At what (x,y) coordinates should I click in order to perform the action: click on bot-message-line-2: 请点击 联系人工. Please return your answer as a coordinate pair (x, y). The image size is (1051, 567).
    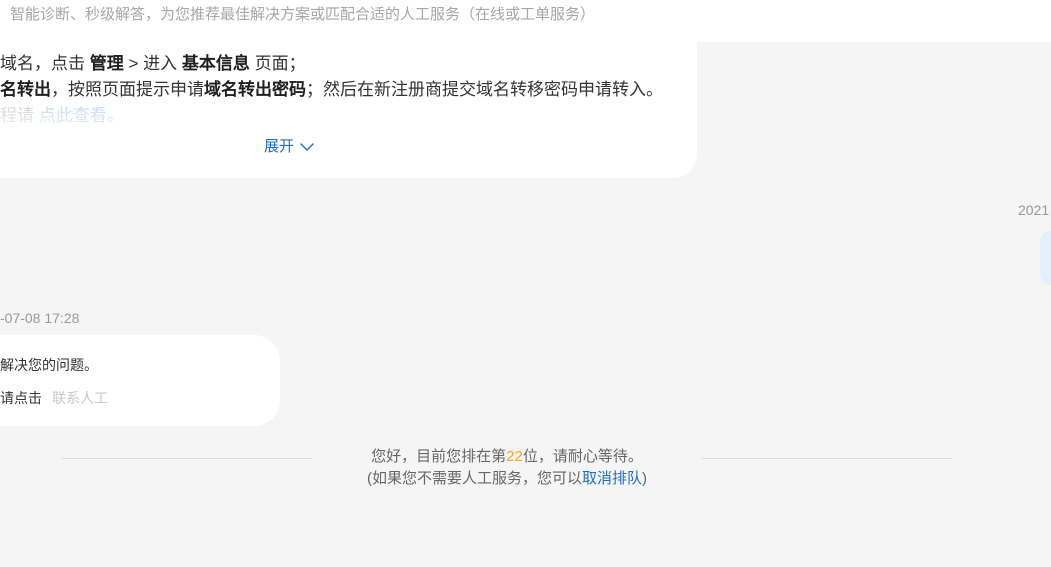
    Looking at the image, I should click on (54, 398).